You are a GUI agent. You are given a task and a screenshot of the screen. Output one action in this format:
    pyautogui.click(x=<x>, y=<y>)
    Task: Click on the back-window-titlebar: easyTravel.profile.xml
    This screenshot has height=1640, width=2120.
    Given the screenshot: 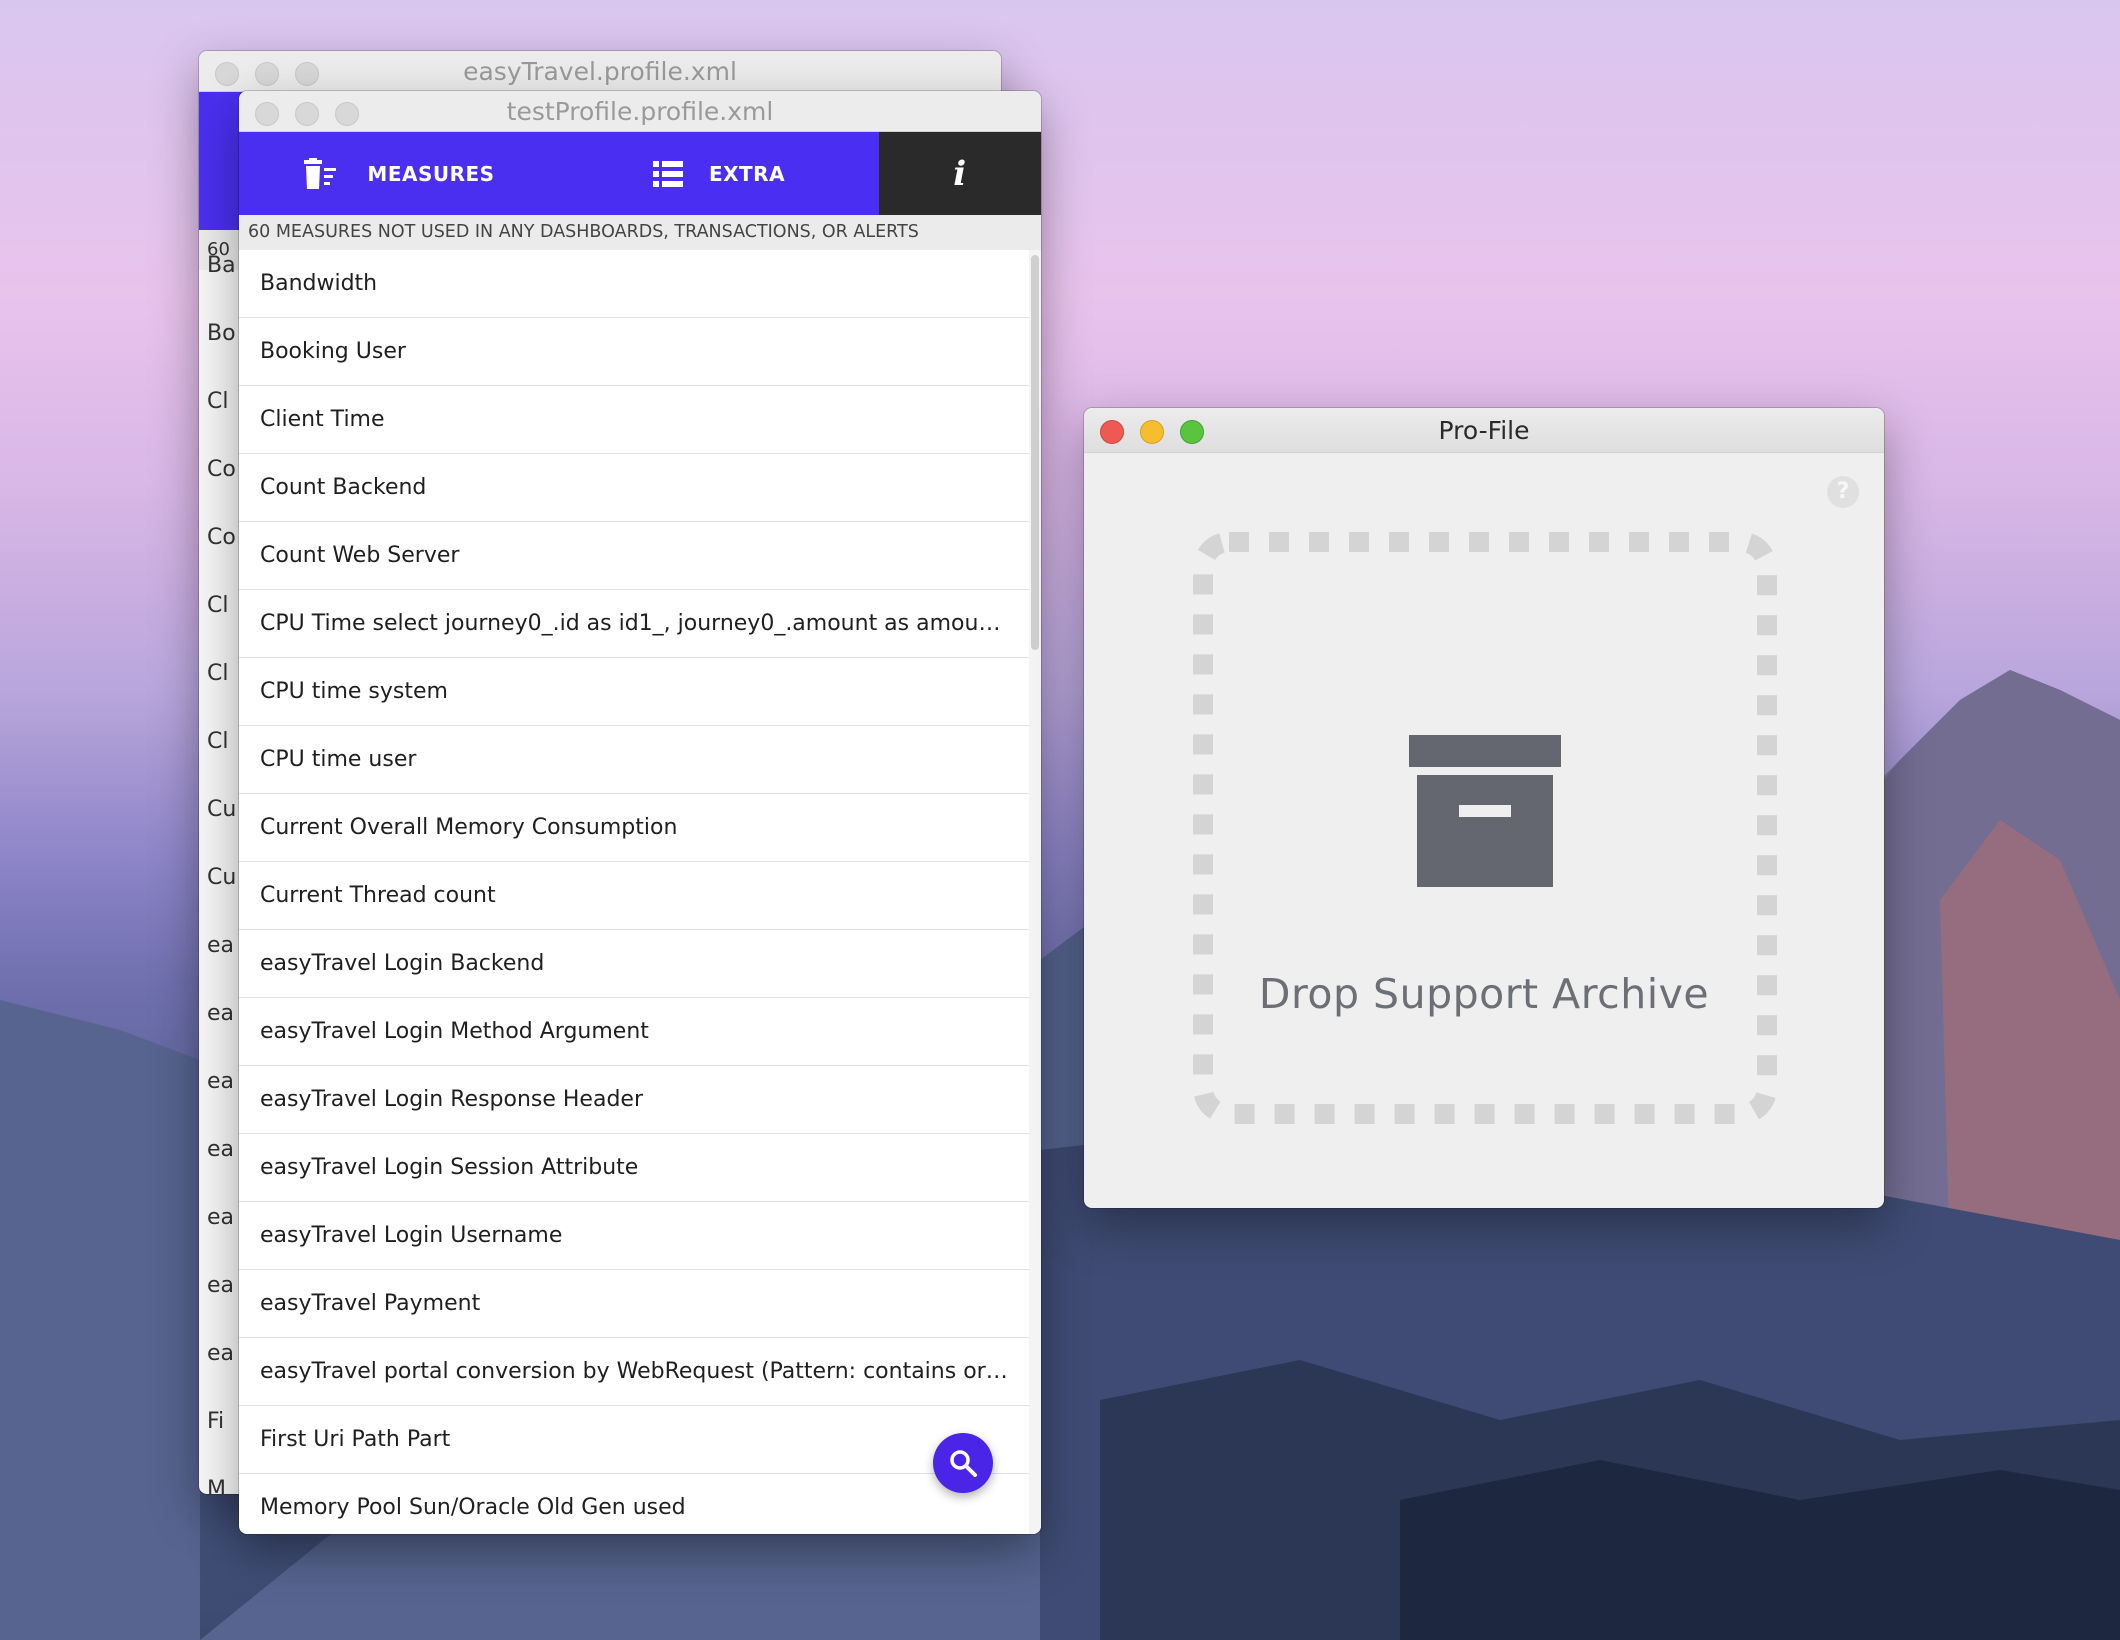 What is the action you would take?
    pyautogui.click(x=600, y=71)
    